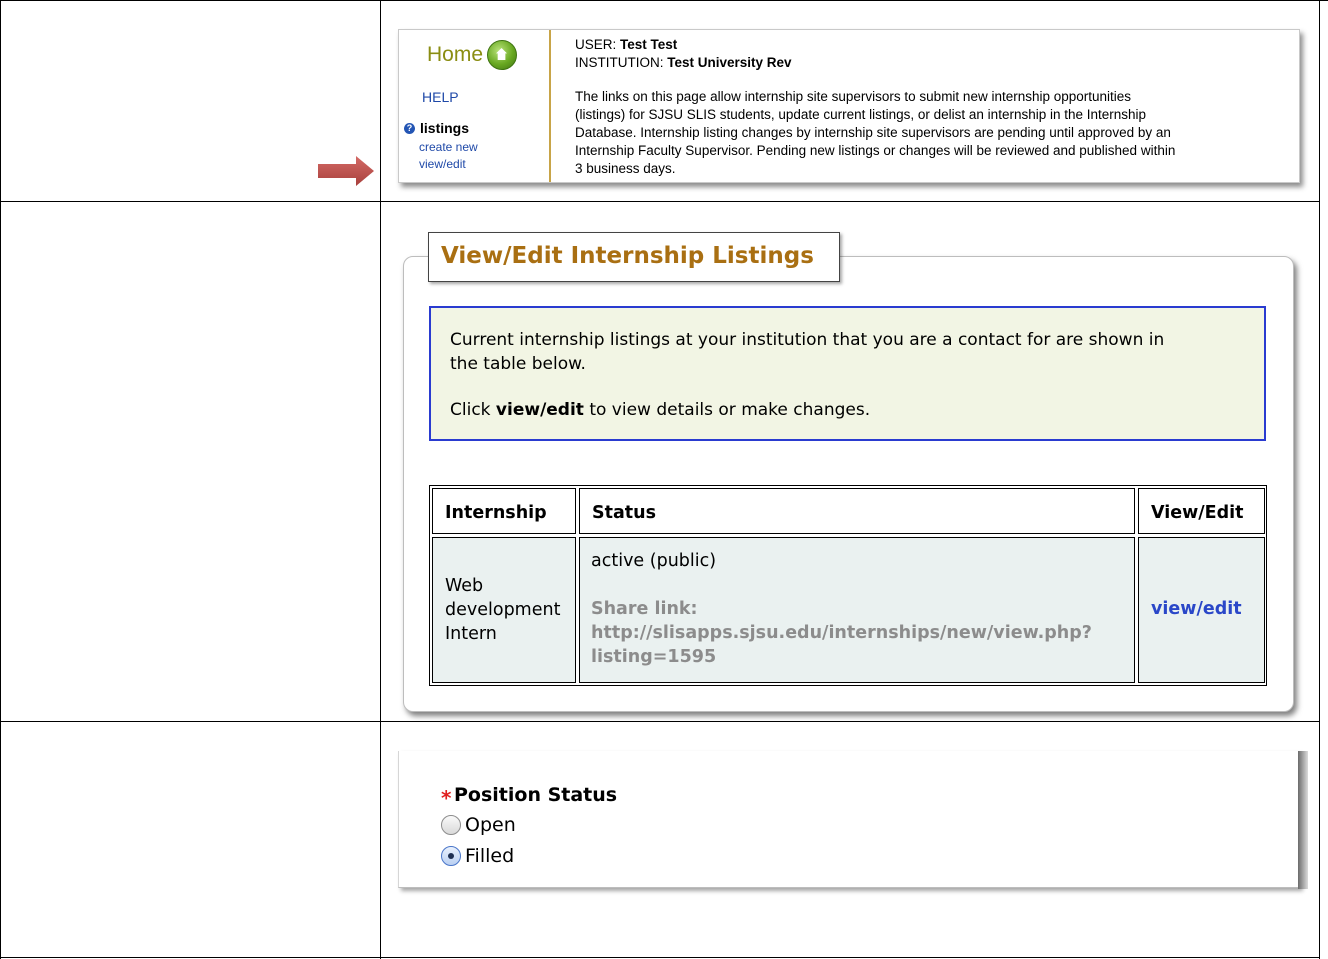 This screenshot has height=959, width=1328. I want to click on table-row-action-cell: view/edit, so click(1201, 610).